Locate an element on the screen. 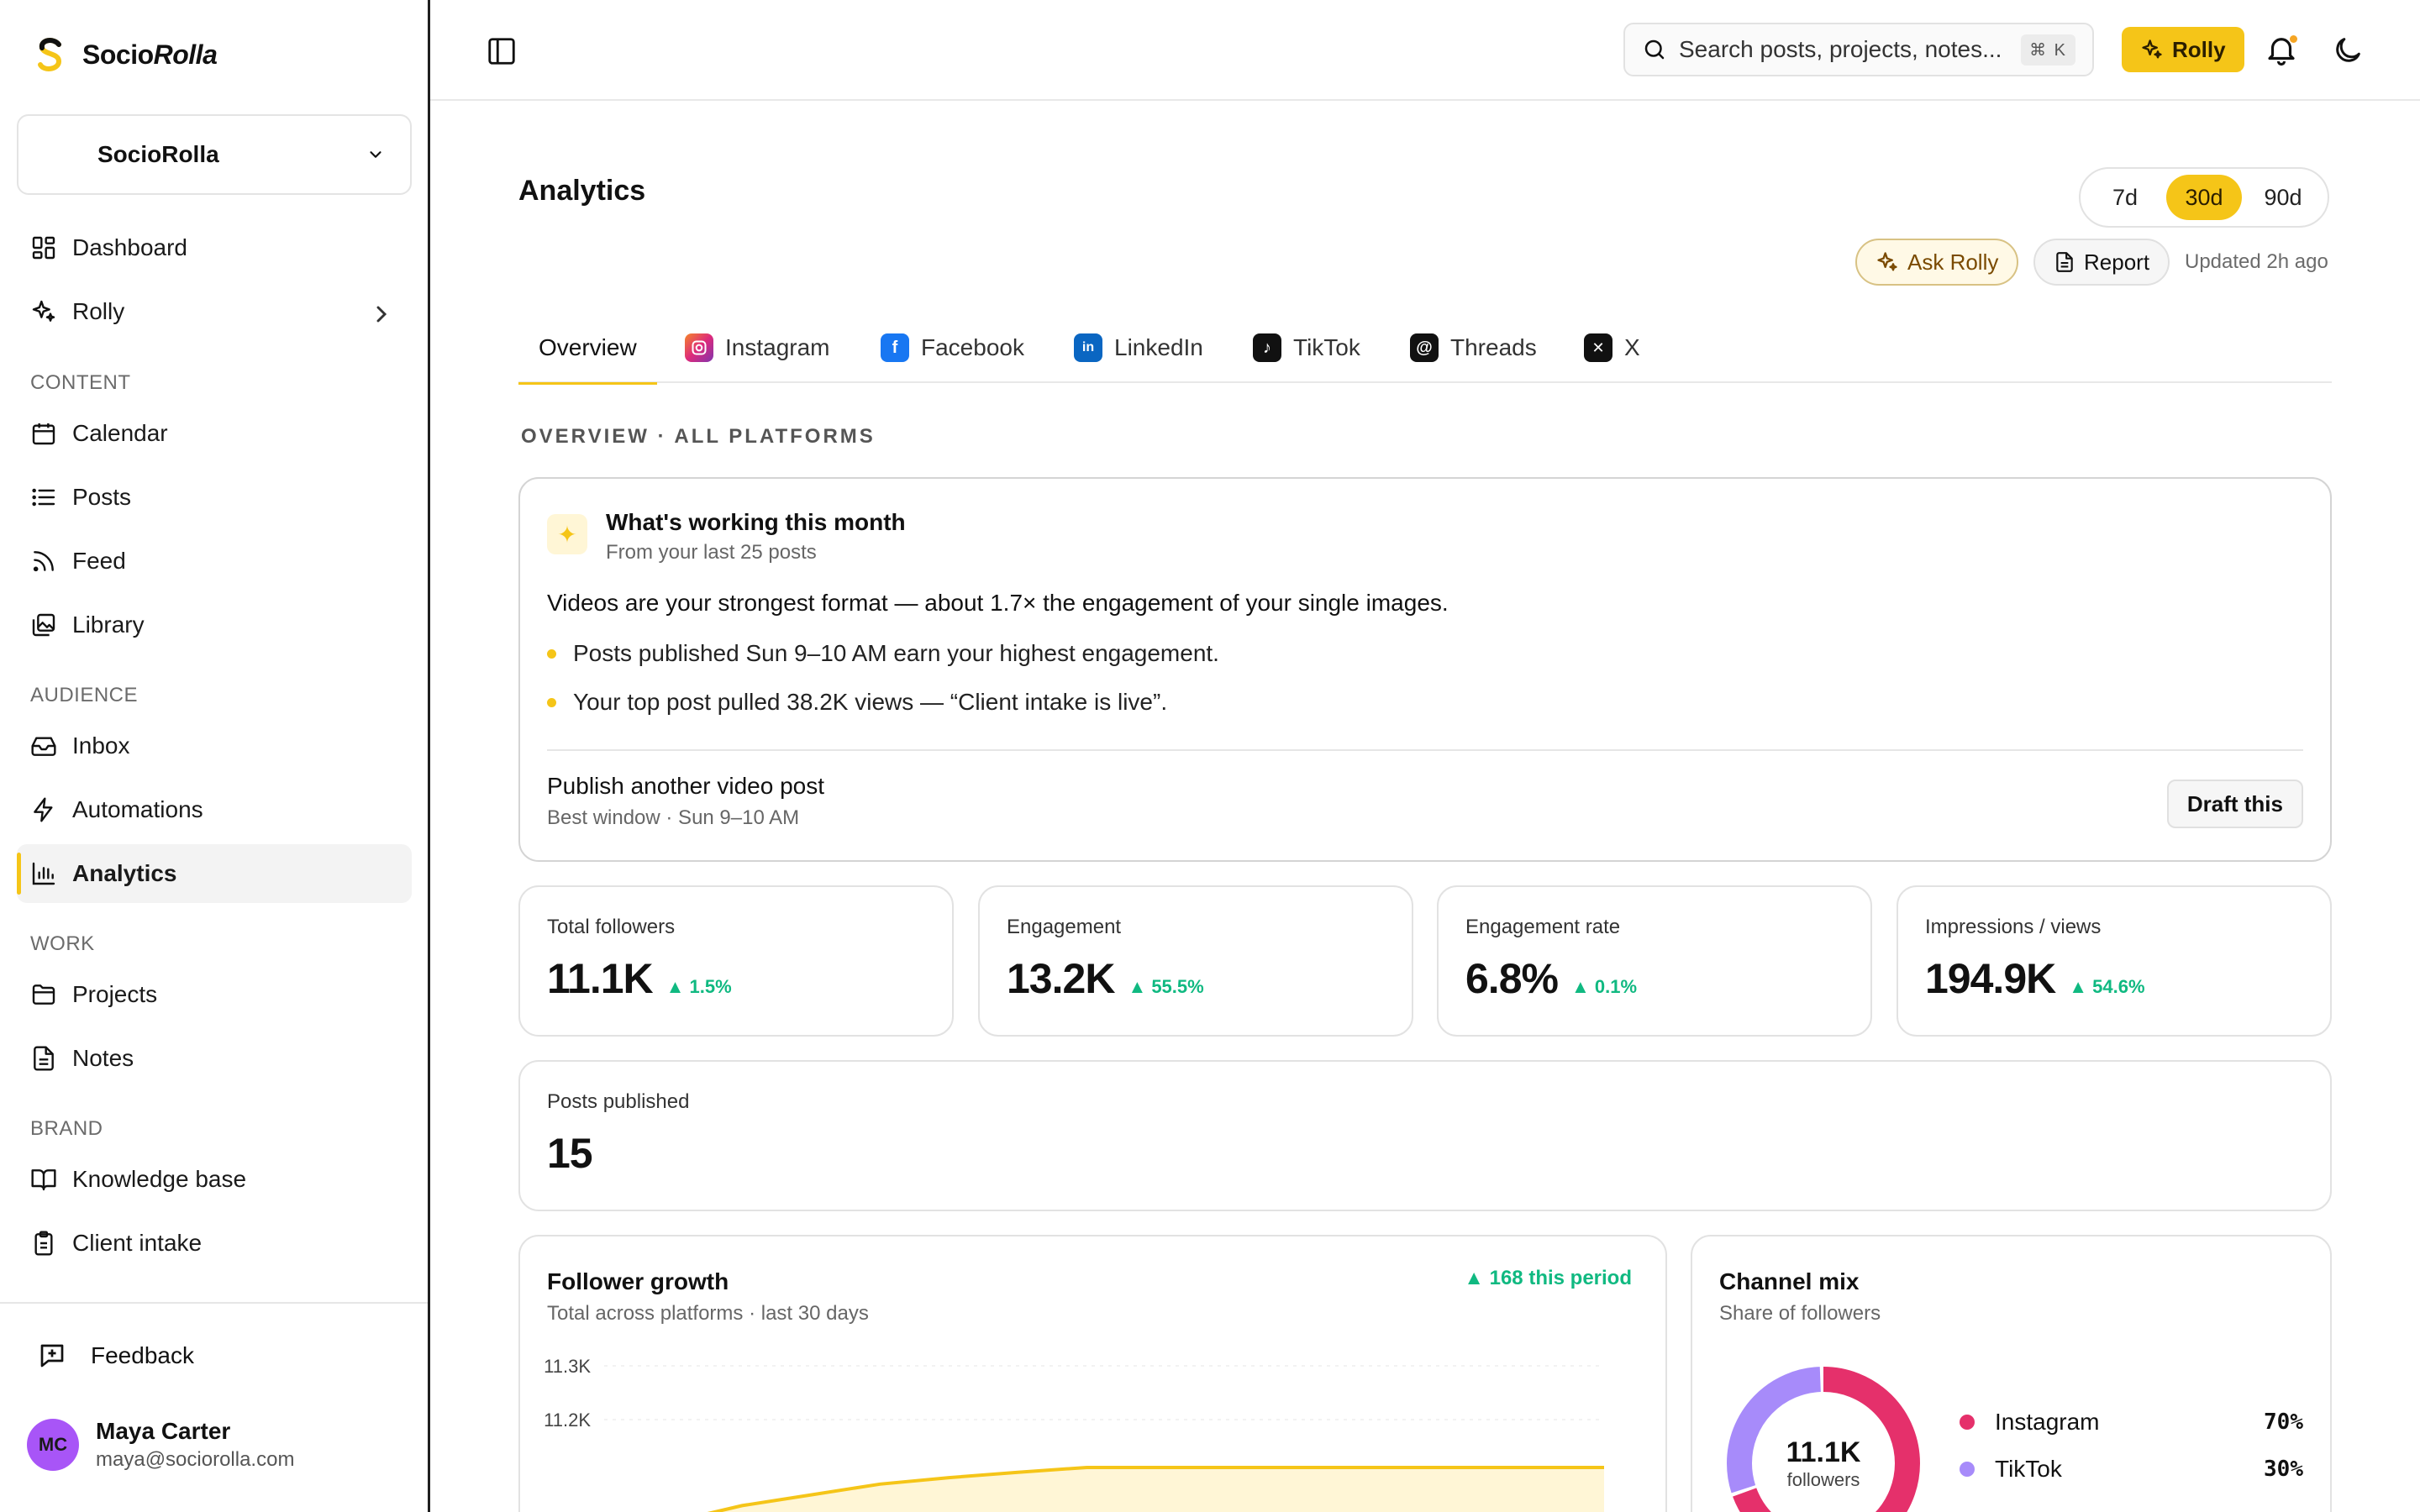  kpi-delta: ▲ 1.5% is located at coordinates (699, 986).